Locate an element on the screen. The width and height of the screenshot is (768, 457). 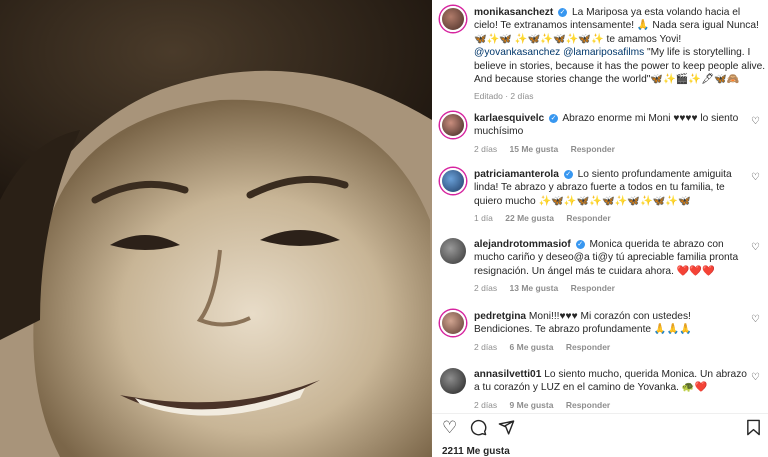
heart-outline-icon: ♡ is located at coordinates (449, 428).